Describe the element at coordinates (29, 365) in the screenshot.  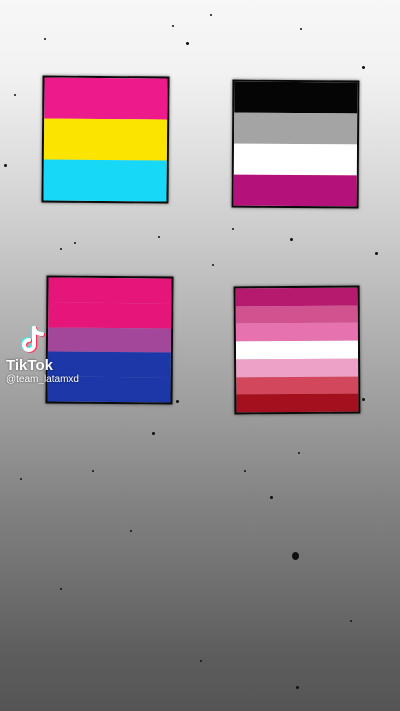
I see `tiktok-brand-label: TikTok` at that location.